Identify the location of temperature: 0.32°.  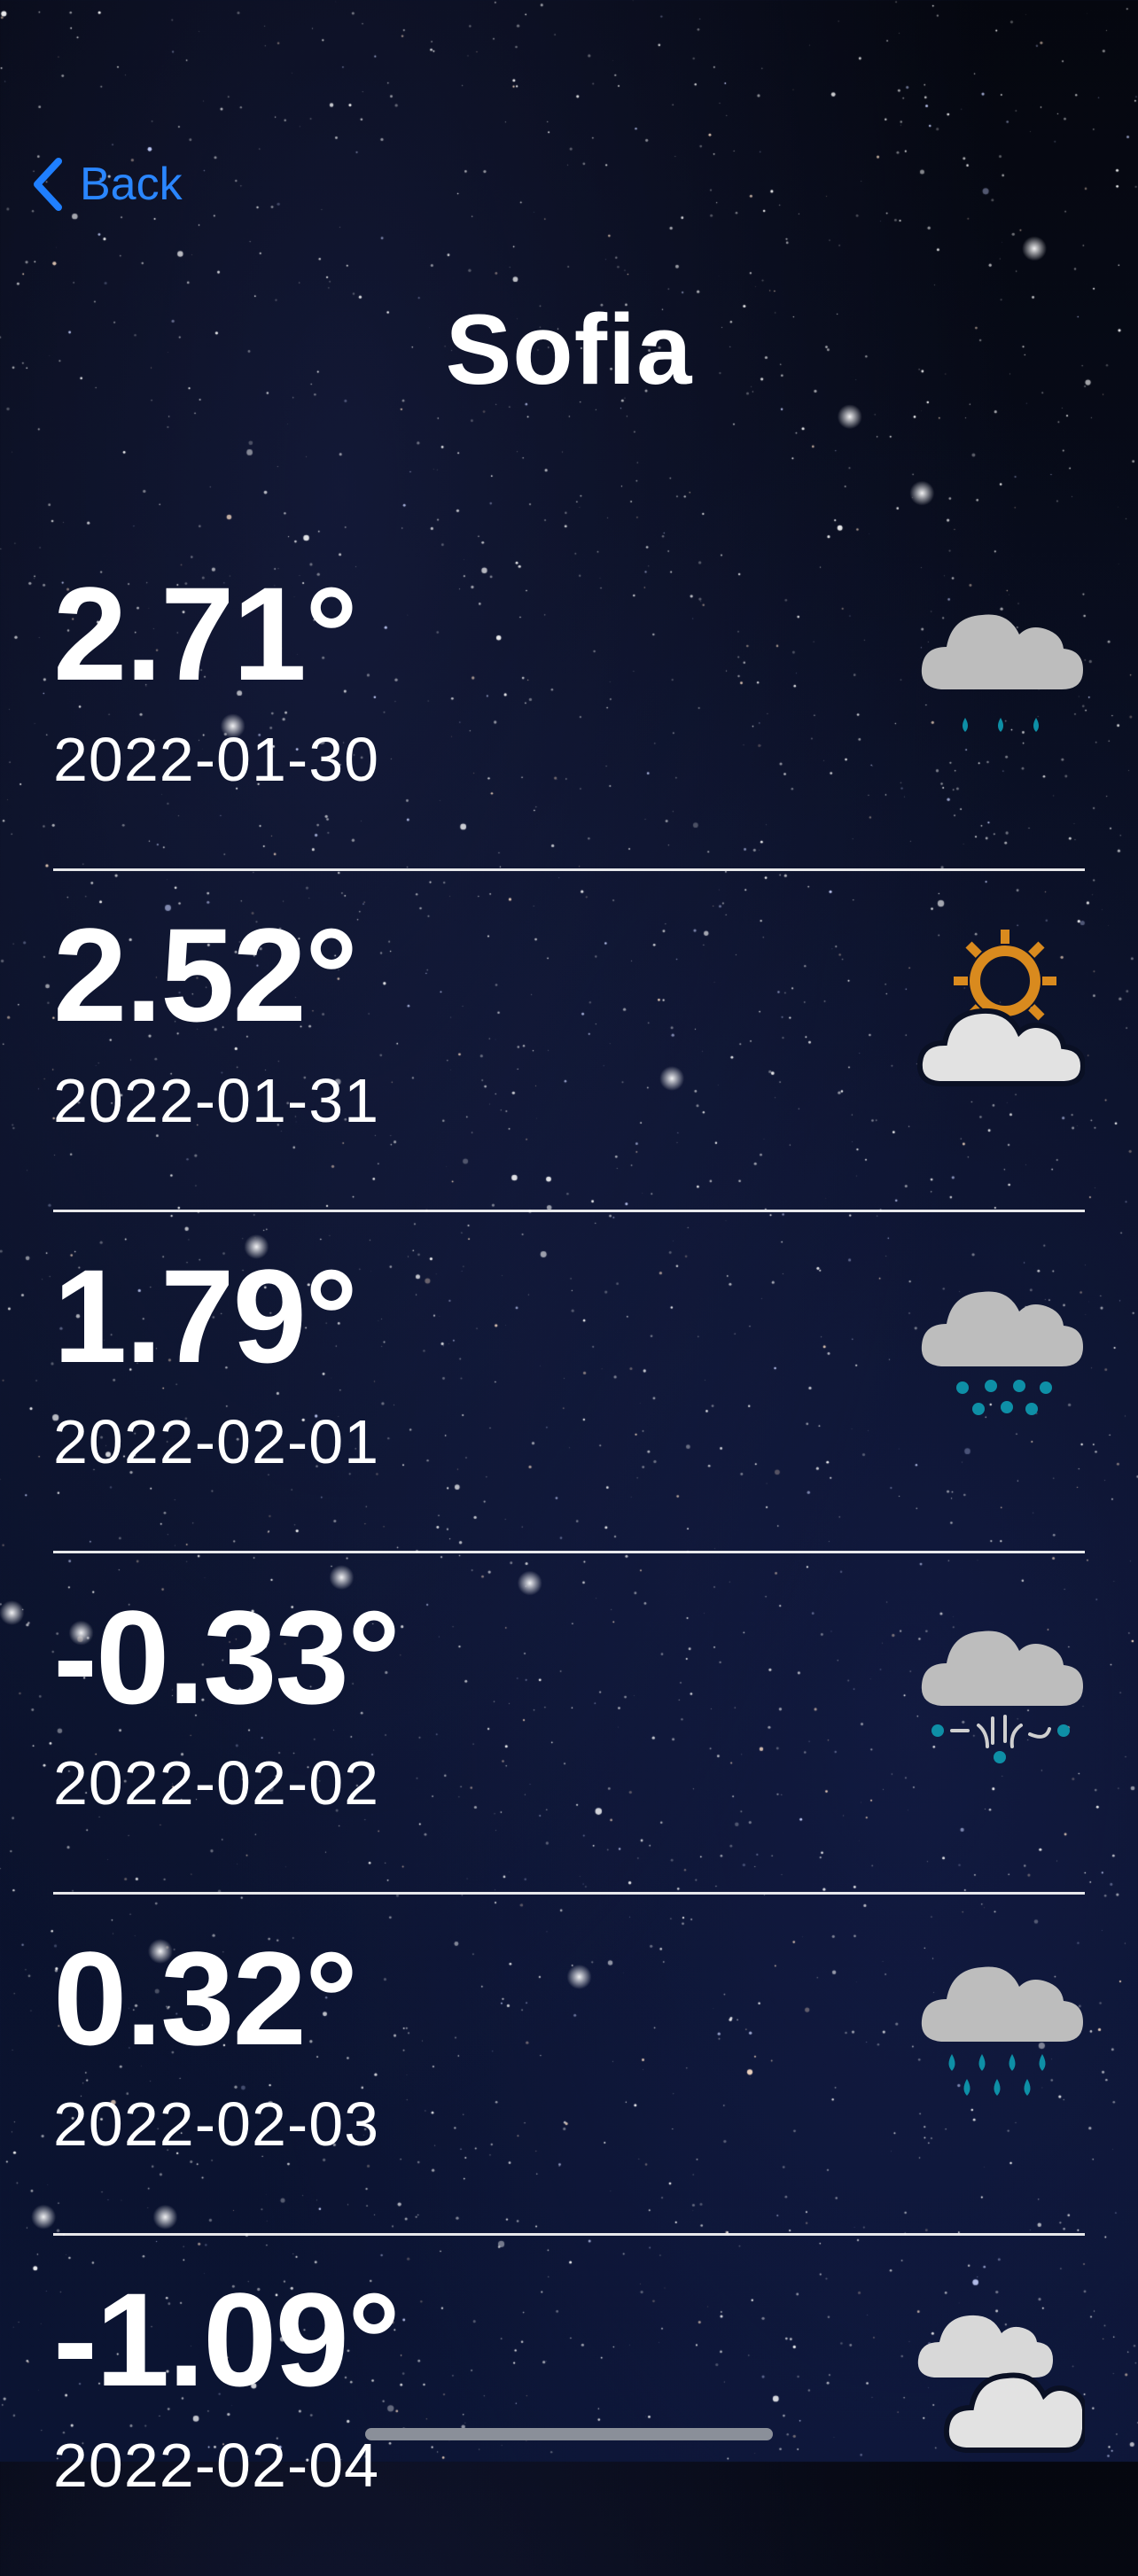
(205, 1999).